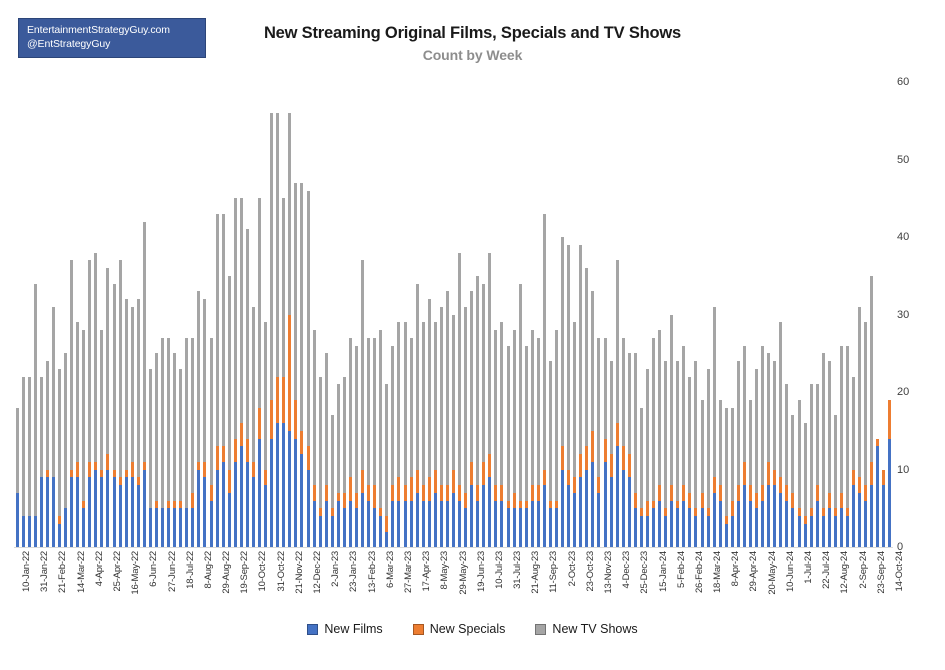  I want to click on y-axis-tick-label: 50, so click(903, 159).